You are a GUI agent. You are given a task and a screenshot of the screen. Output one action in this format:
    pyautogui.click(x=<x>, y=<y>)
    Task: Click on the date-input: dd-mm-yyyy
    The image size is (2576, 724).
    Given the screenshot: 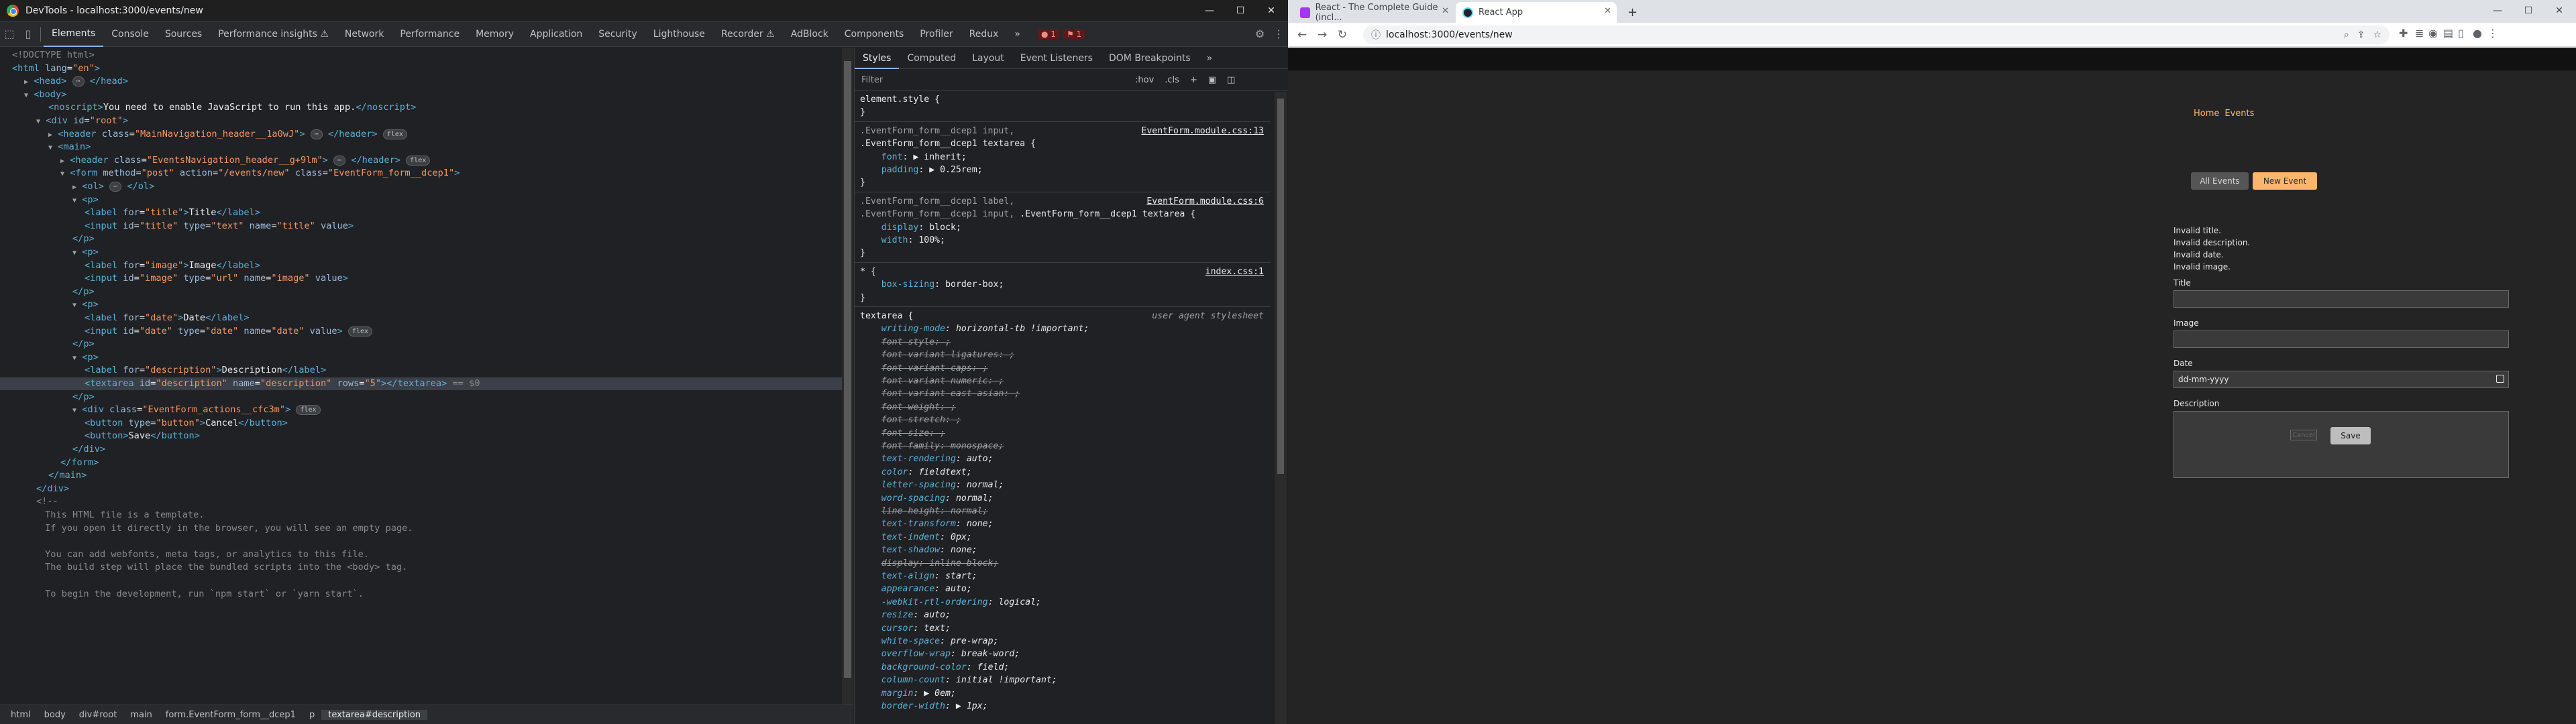 What is the action you would take?
    pyautogui.click(x=2341, y=380)
    